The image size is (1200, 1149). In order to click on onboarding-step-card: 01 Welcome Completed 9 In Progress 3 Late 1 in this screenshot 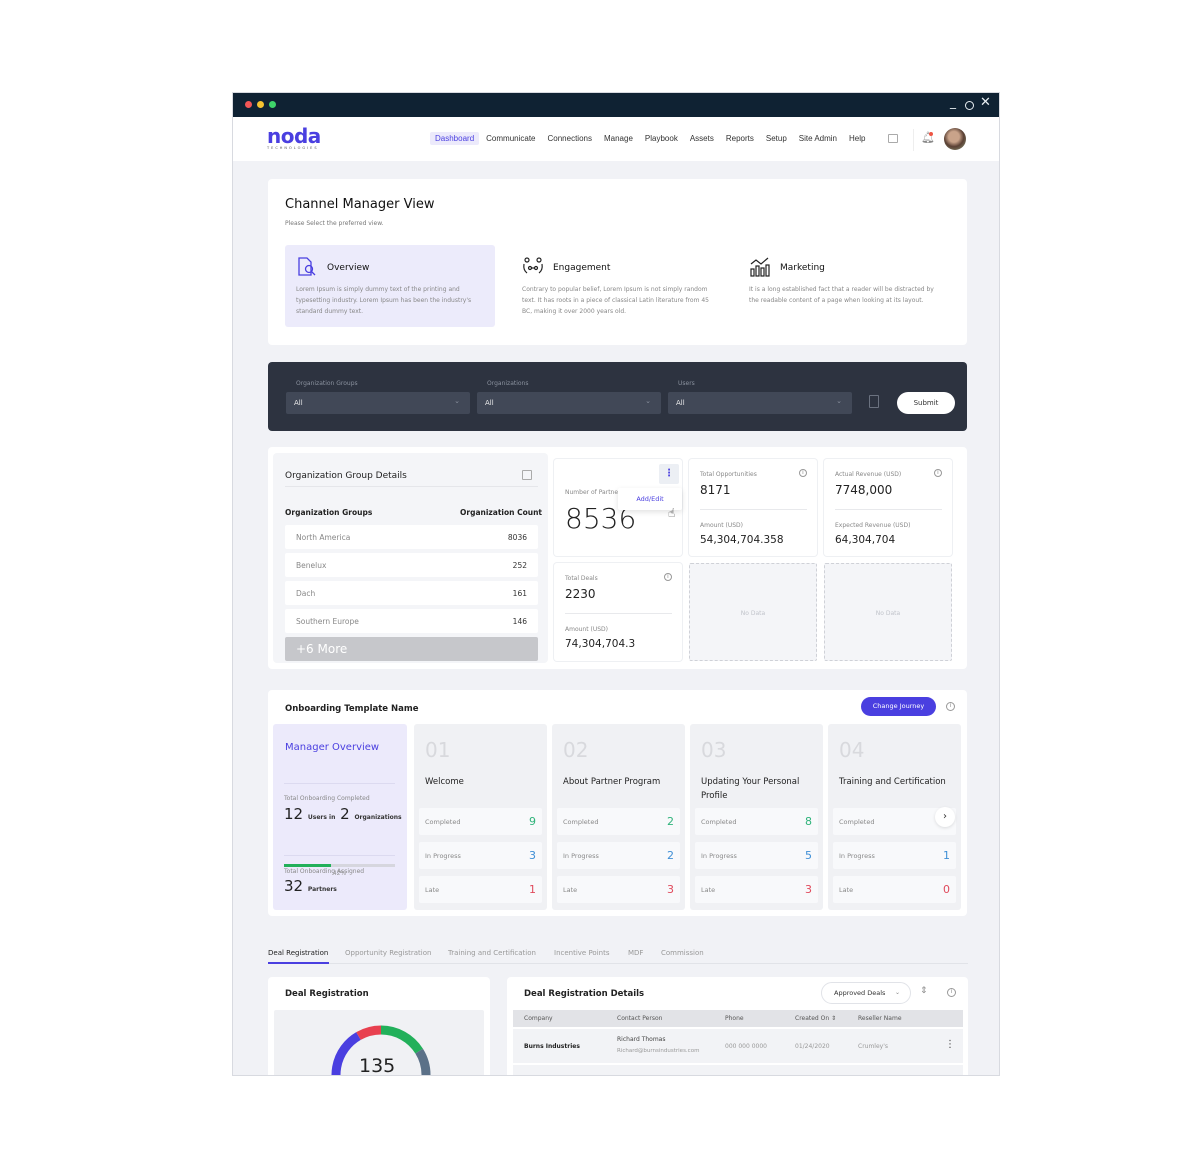, I will do `click(480, 817)`.